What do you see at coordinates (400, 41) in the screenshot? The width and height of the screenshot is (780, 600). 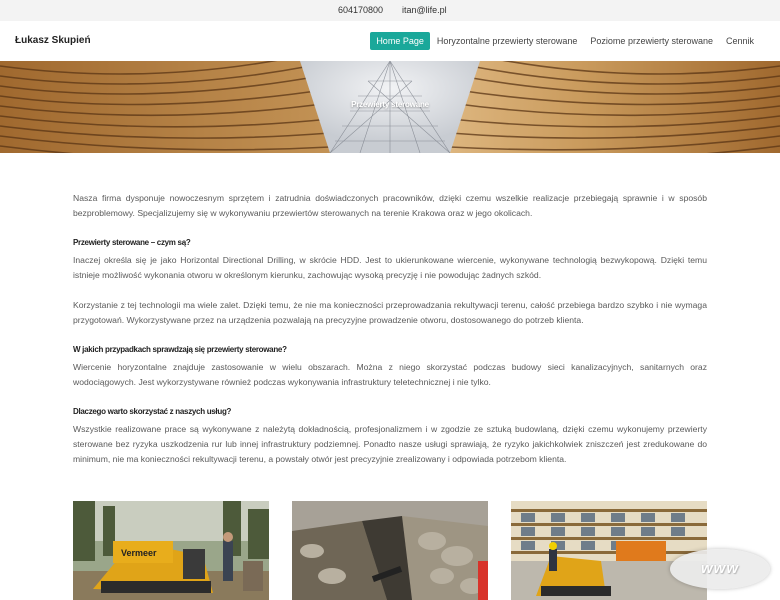 I see `nav-home-page: Home Page` at bounding box center [400, 41].